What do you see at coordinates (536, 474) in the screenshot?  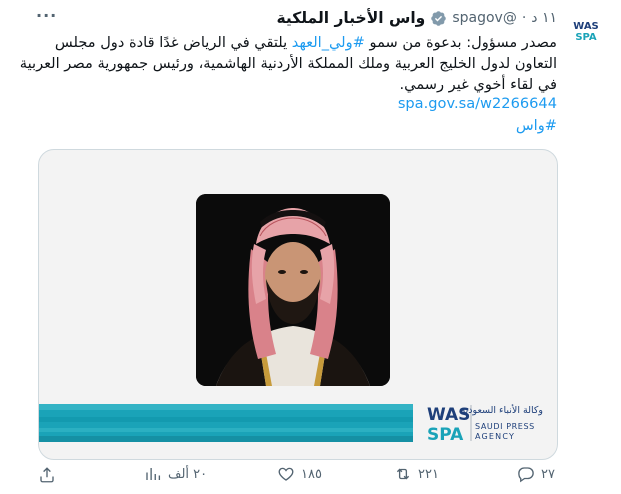 I see `reply-button: ٢٧` at bounding box center [536, 474].